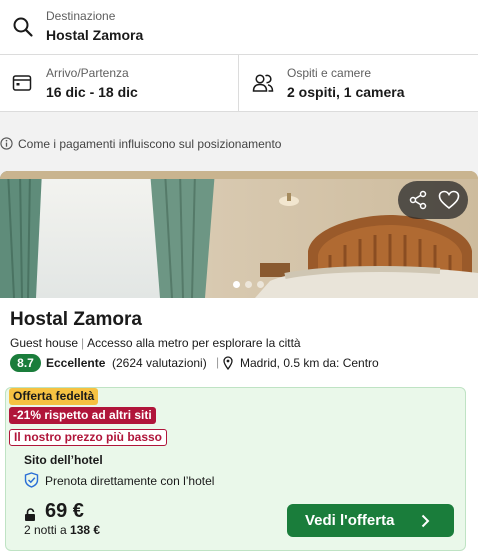  What do you see at coordinates (31, 480) in the screenshot?
I see `shield-check-icon` at bounding box center [31, 480].